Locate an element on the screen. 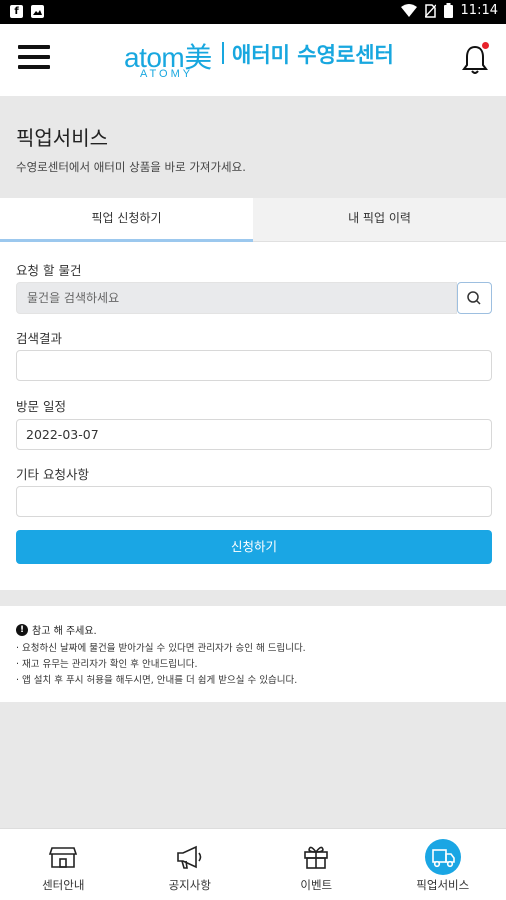 Image resolution: width=506 pixels, height=900 pixels. nav-label: 센터안내 is located at coordinates (63, 885).